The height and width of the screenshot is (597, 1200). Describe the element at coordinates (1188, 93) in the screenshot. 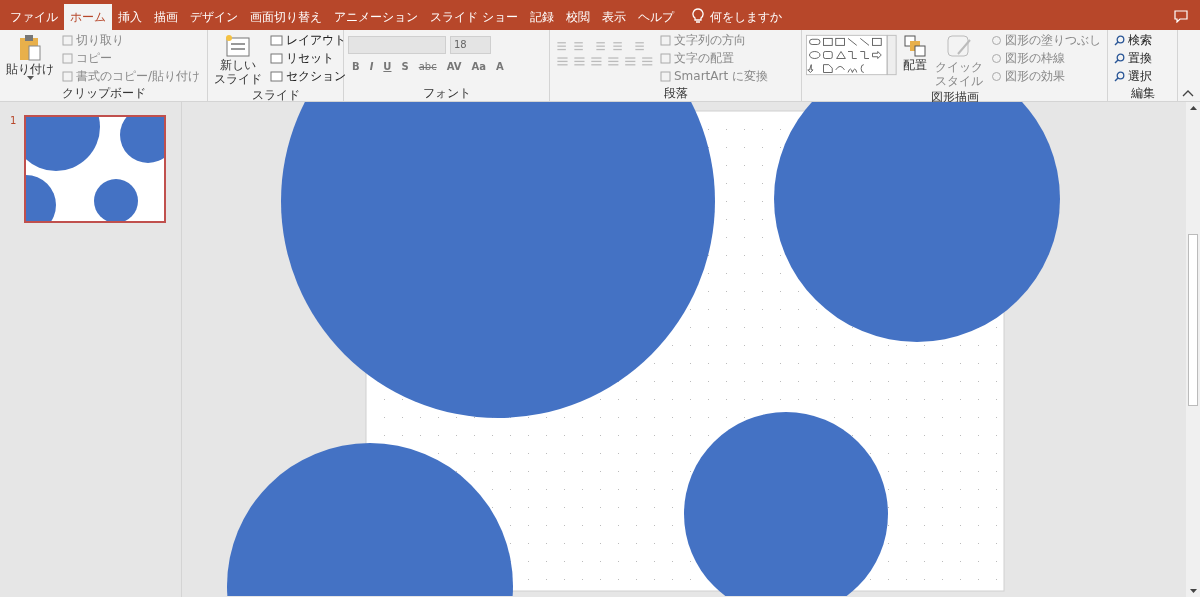

I see `collapse-ribbon-icon` at that location.